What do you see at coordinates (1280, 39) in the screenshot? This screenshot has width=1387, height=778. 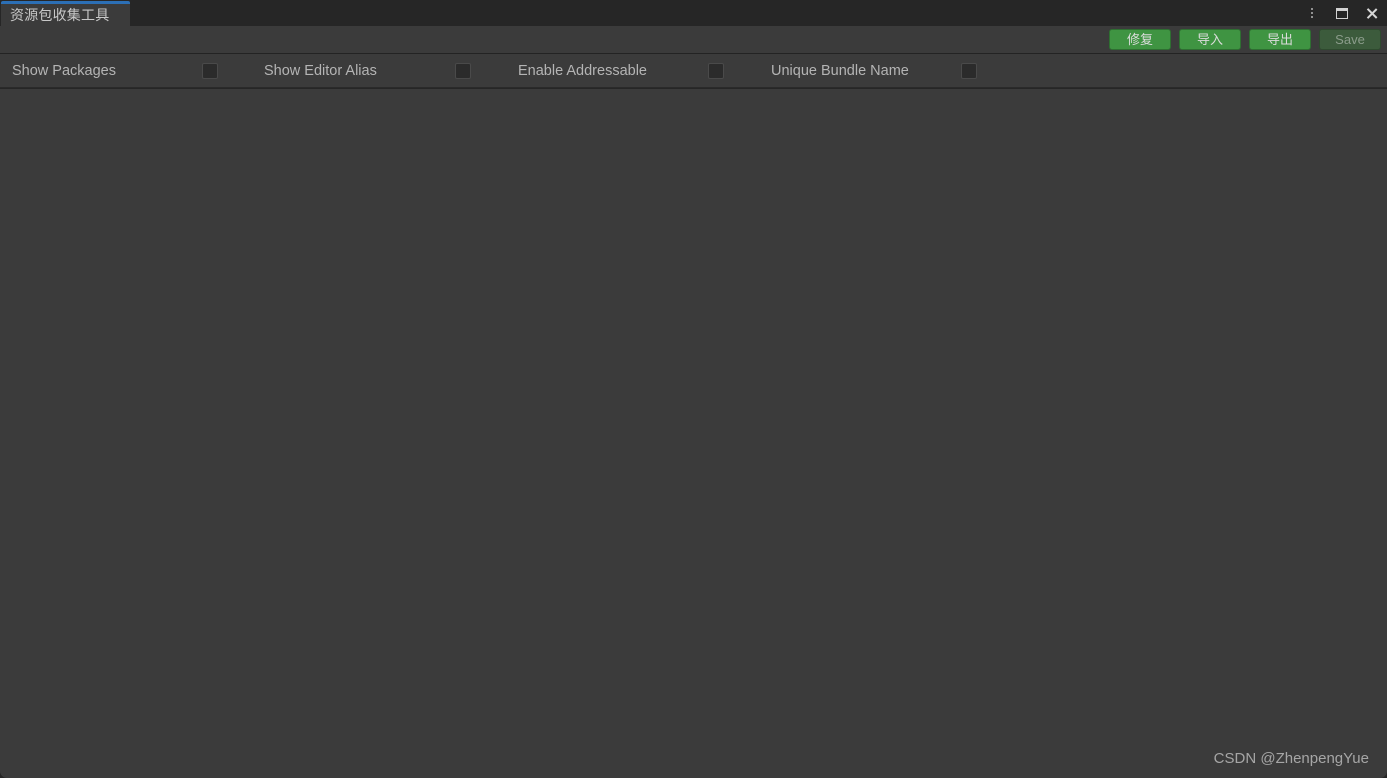 I see `export-button: 导出` at bounding box center [1280, 39].